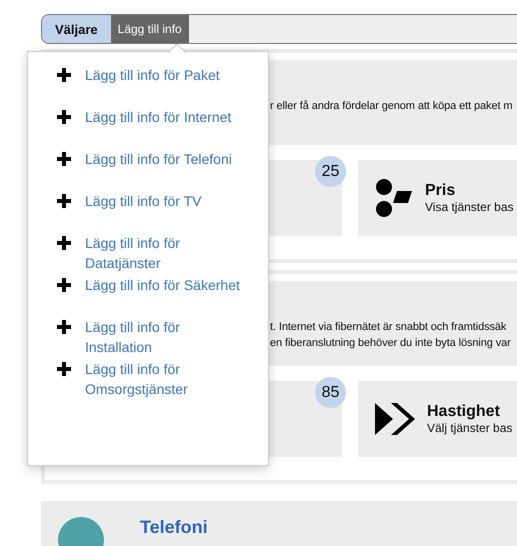 This screenshot has height=546, width=517. I want to click on menu-item-link: Lägg till info för Installation, so click(165, 337).